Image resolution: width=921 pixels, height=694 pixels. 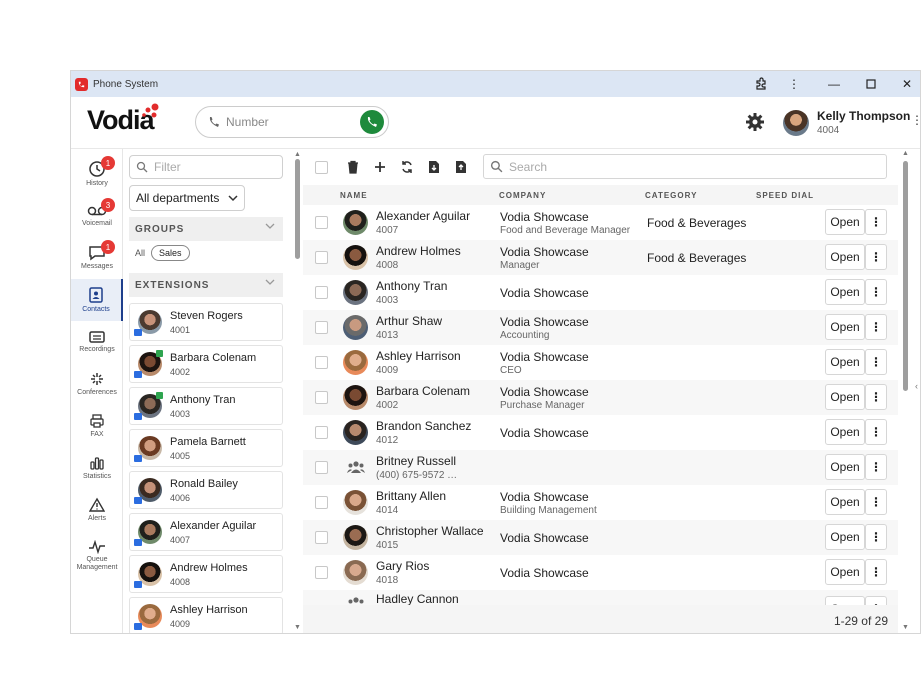 I want to click on nav-item-fax: FAX, so click(x=97, y=426).